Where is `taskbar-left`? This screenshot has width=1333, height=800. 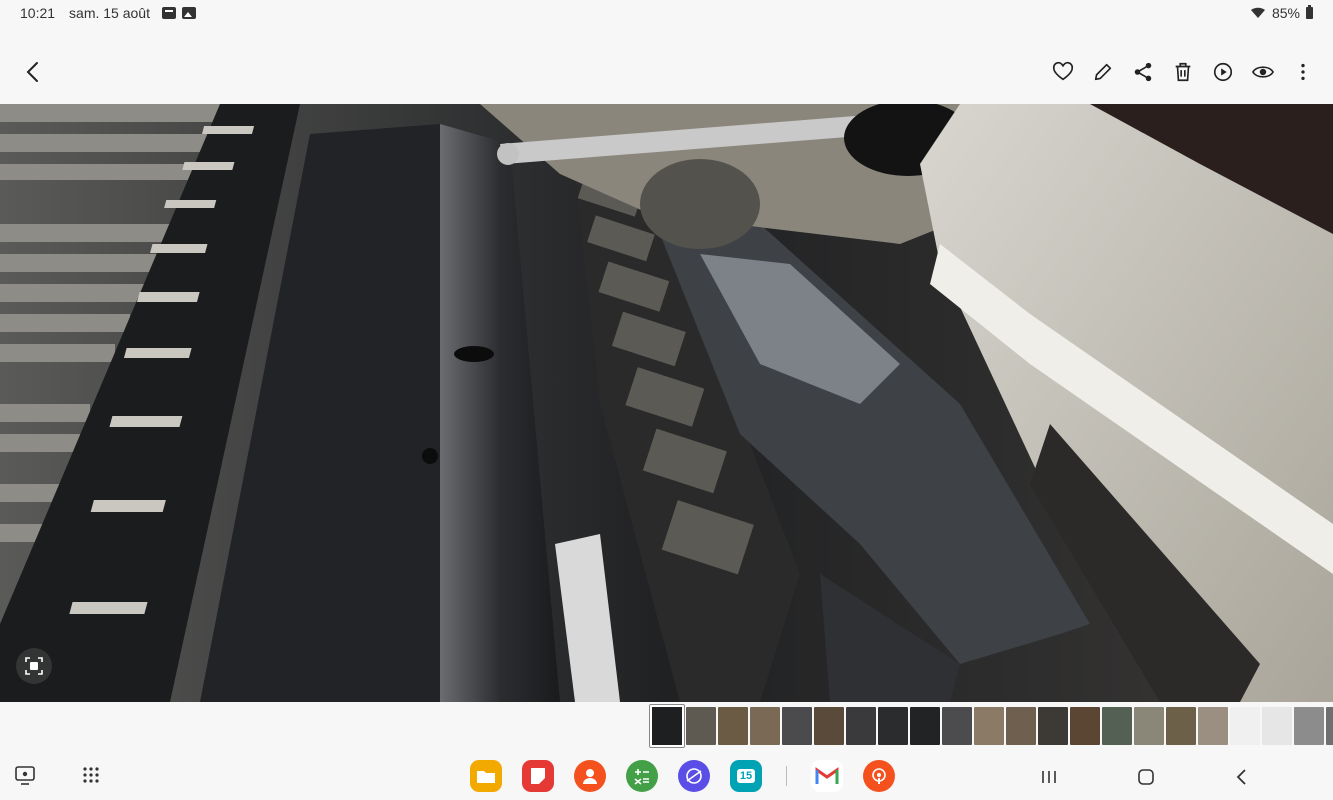
taskbar-left is located at coordinates (58, 777).